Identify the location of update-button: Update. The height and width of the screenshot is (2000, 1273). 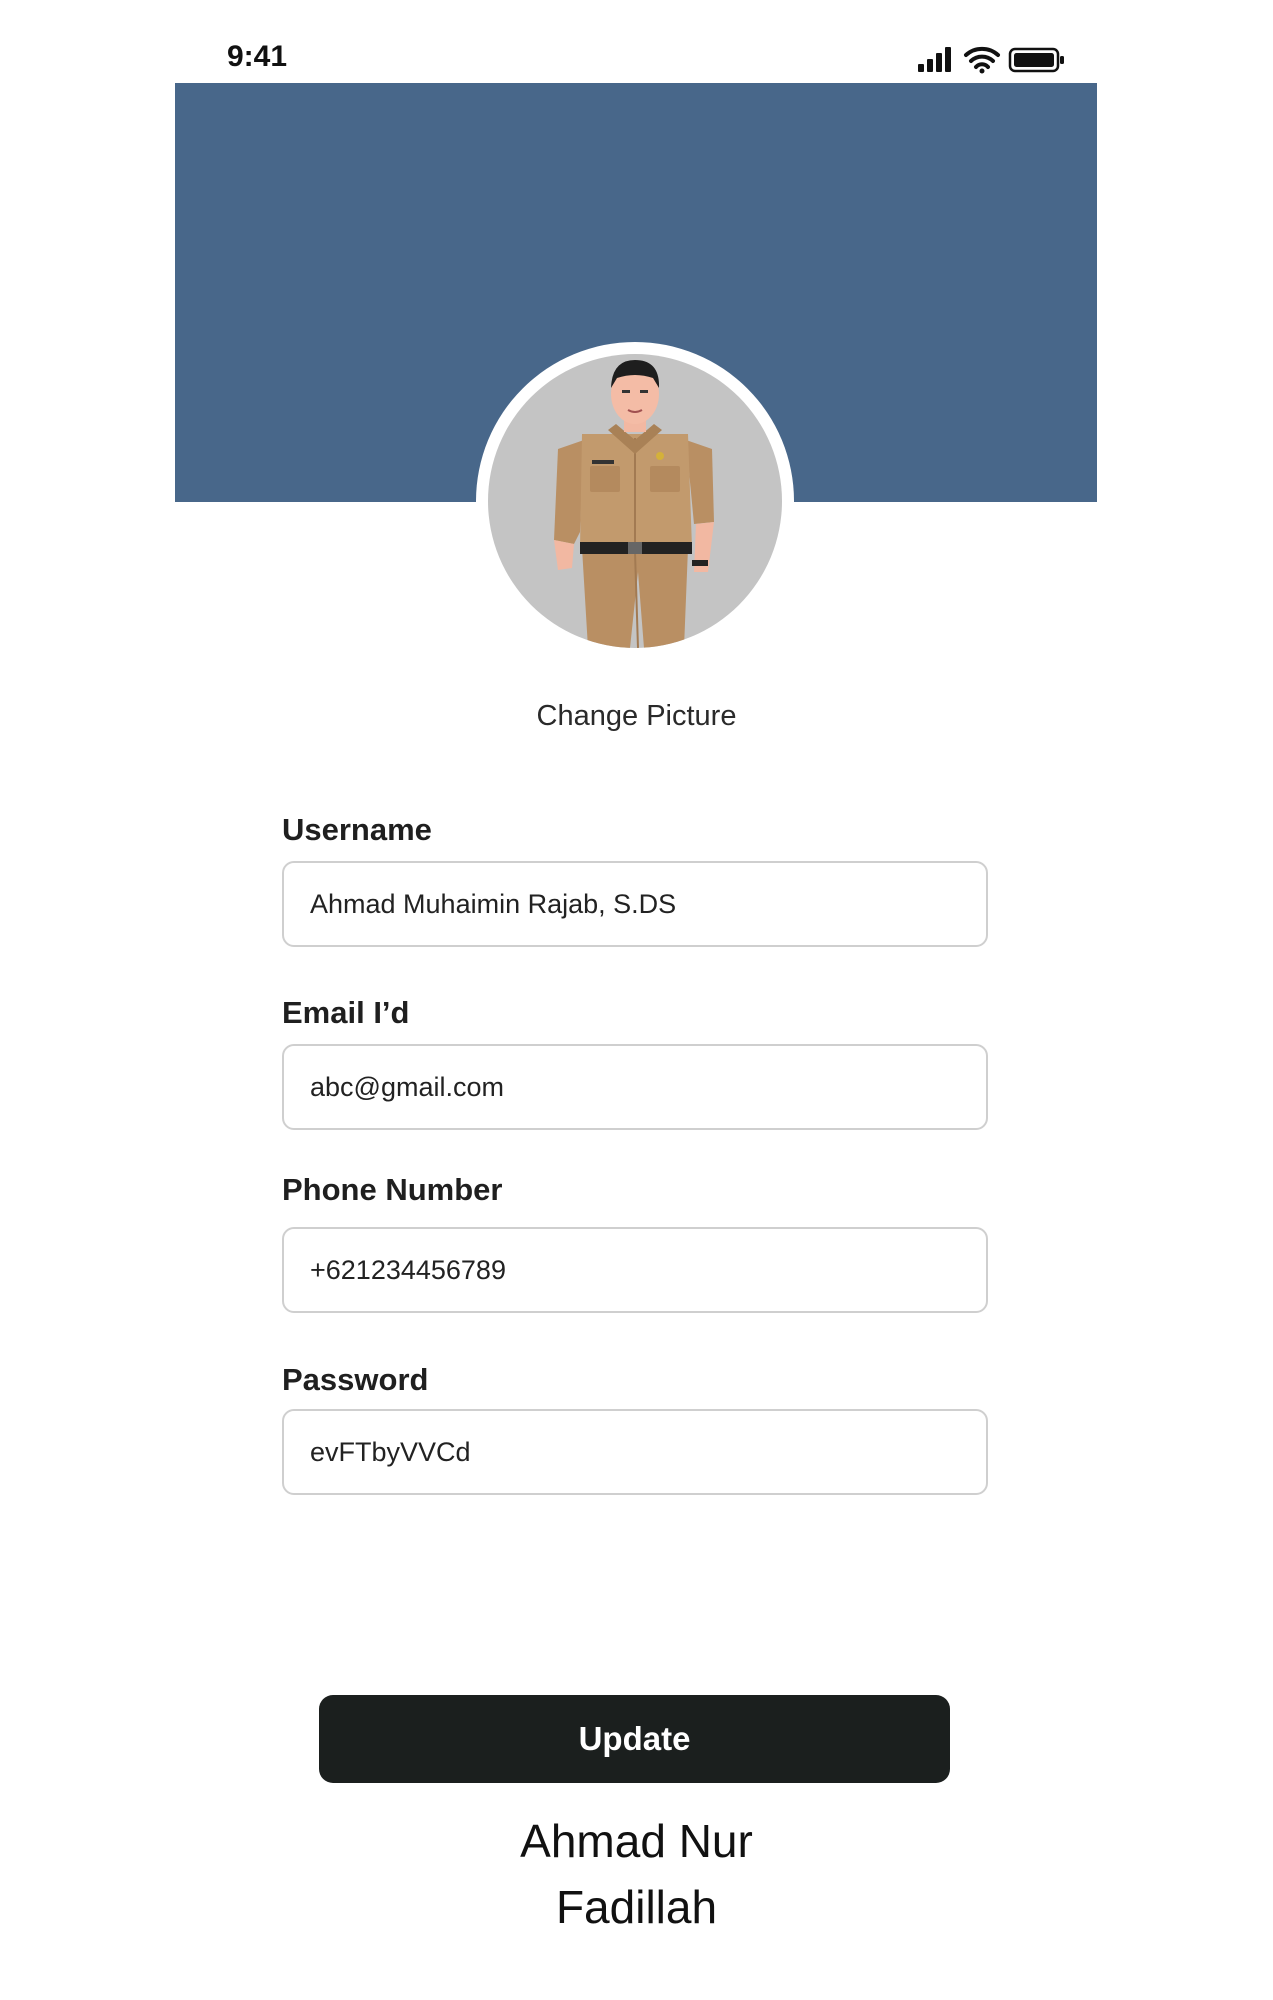
(634, 1739).